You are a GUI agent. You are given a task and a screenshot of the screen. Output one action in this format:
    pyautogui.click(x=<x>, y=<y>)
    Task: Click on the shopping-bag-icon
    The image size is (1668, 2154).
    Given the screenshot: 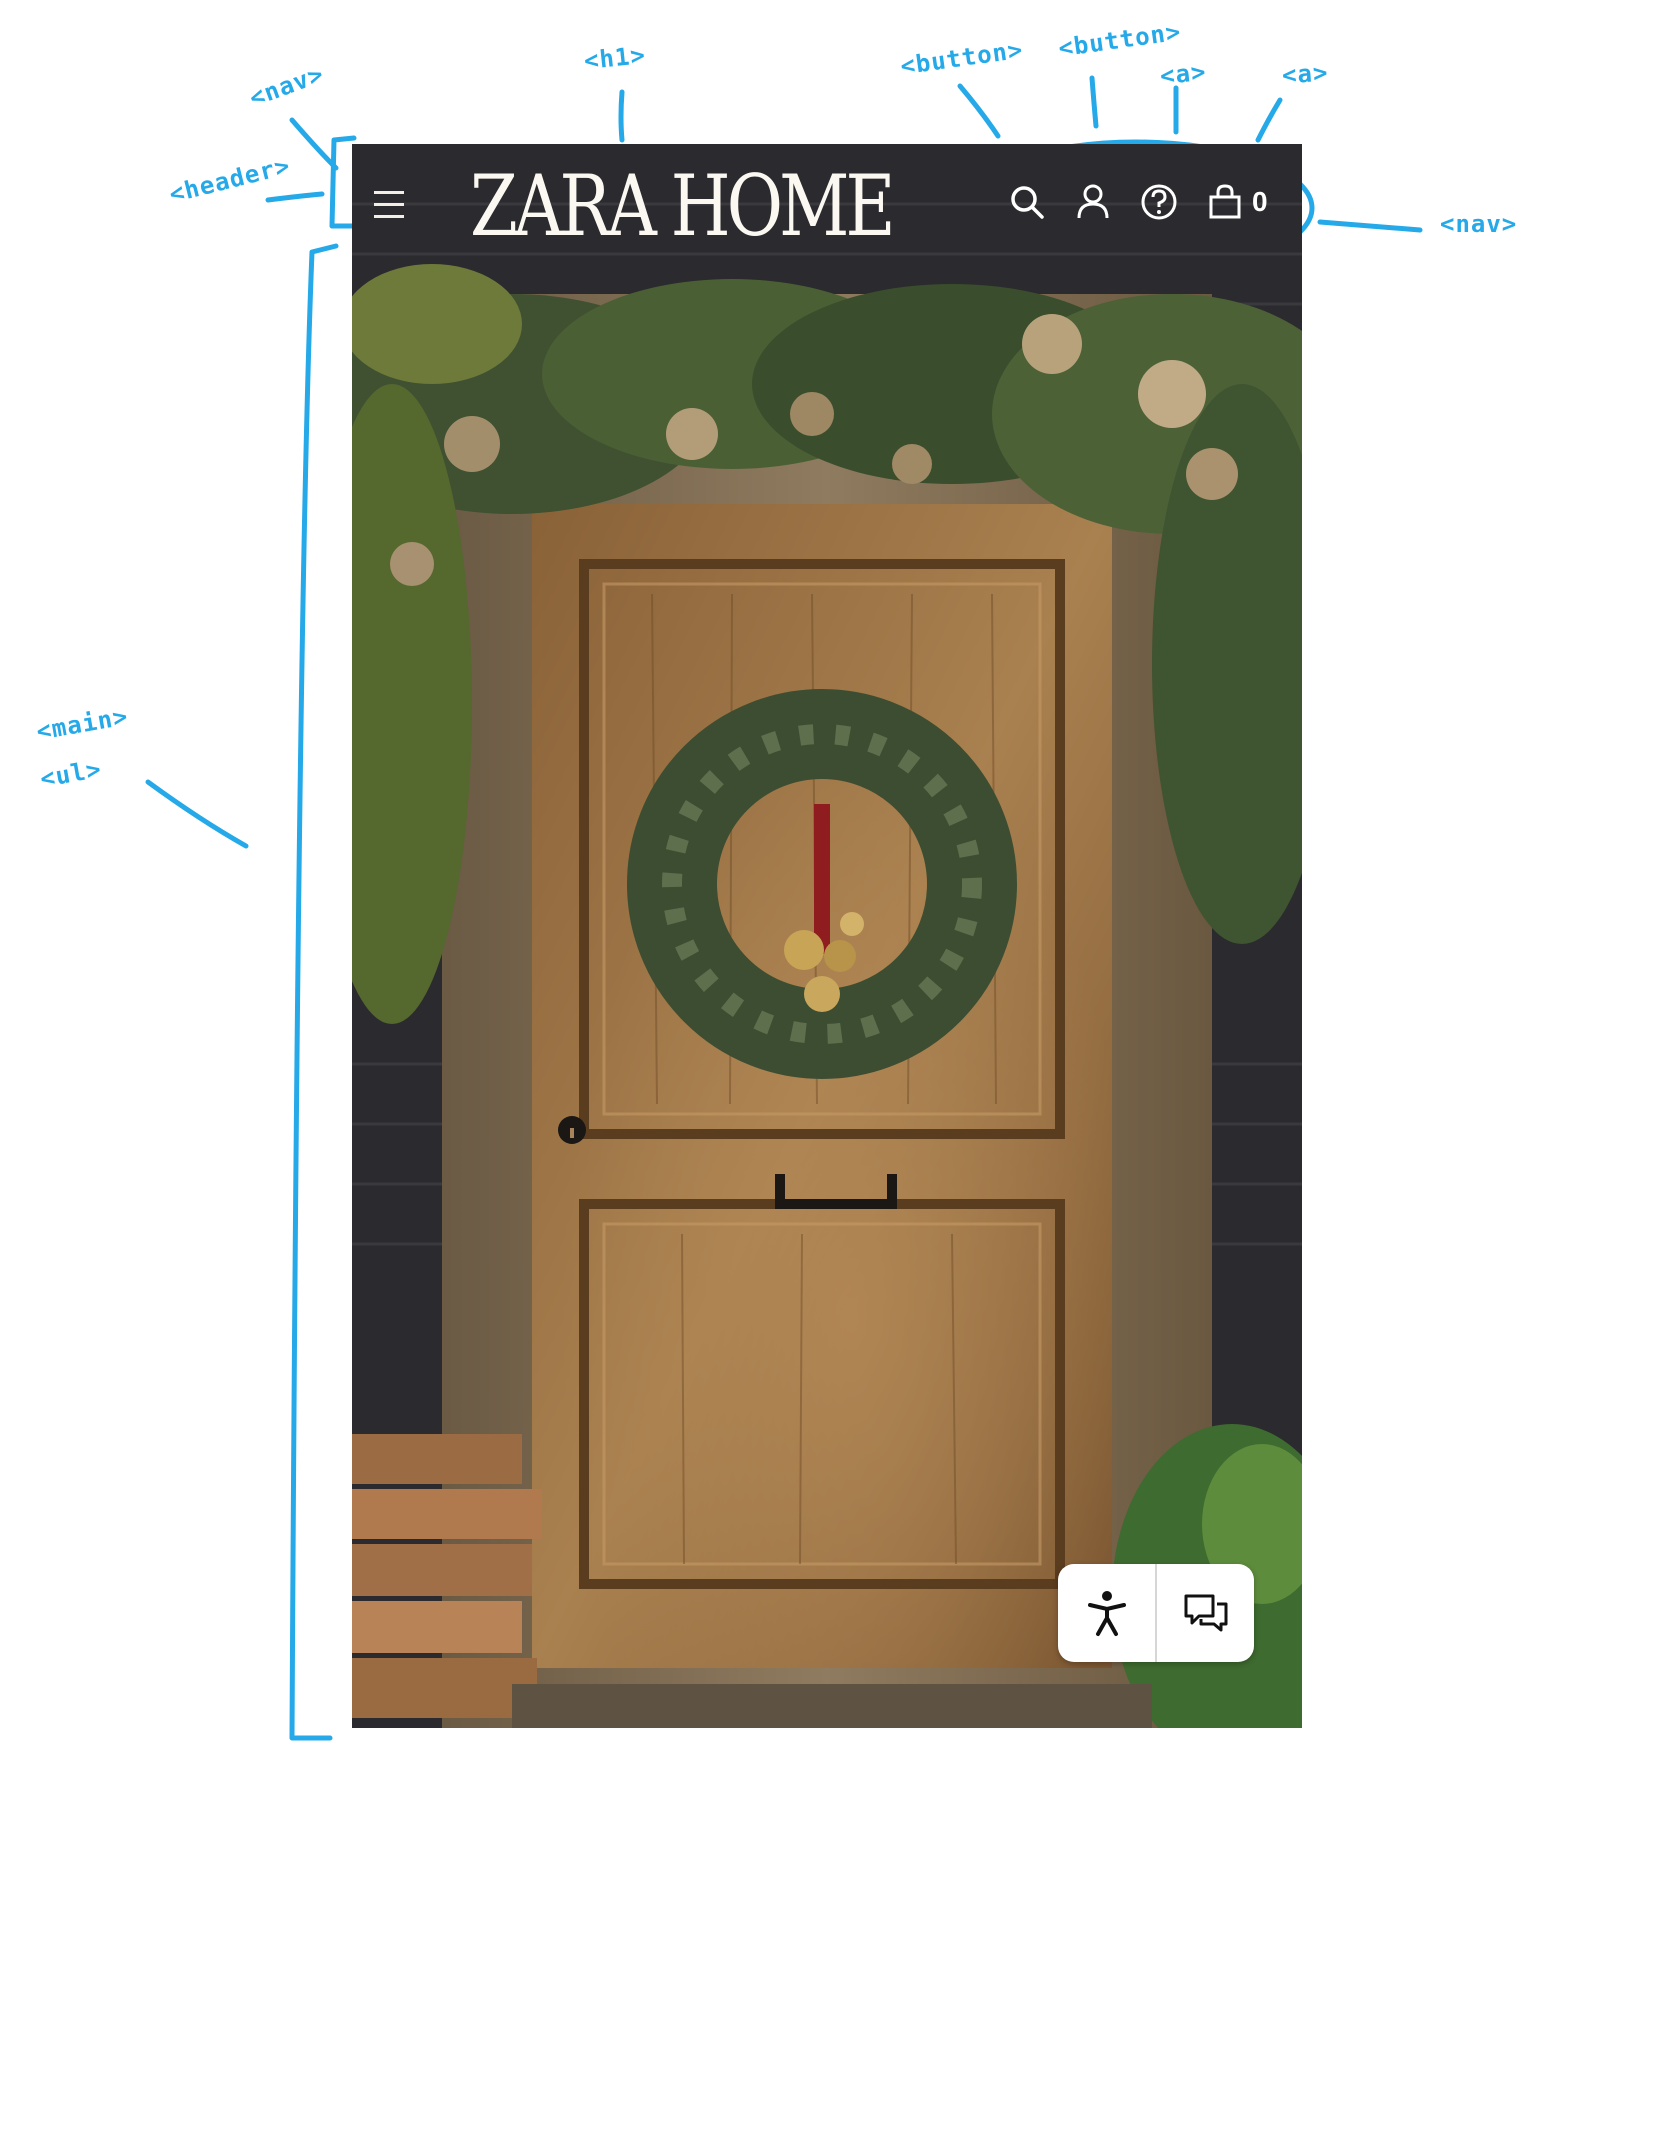 What is the action you would take?
    pyautogui.click(x=1225, y=202)
    